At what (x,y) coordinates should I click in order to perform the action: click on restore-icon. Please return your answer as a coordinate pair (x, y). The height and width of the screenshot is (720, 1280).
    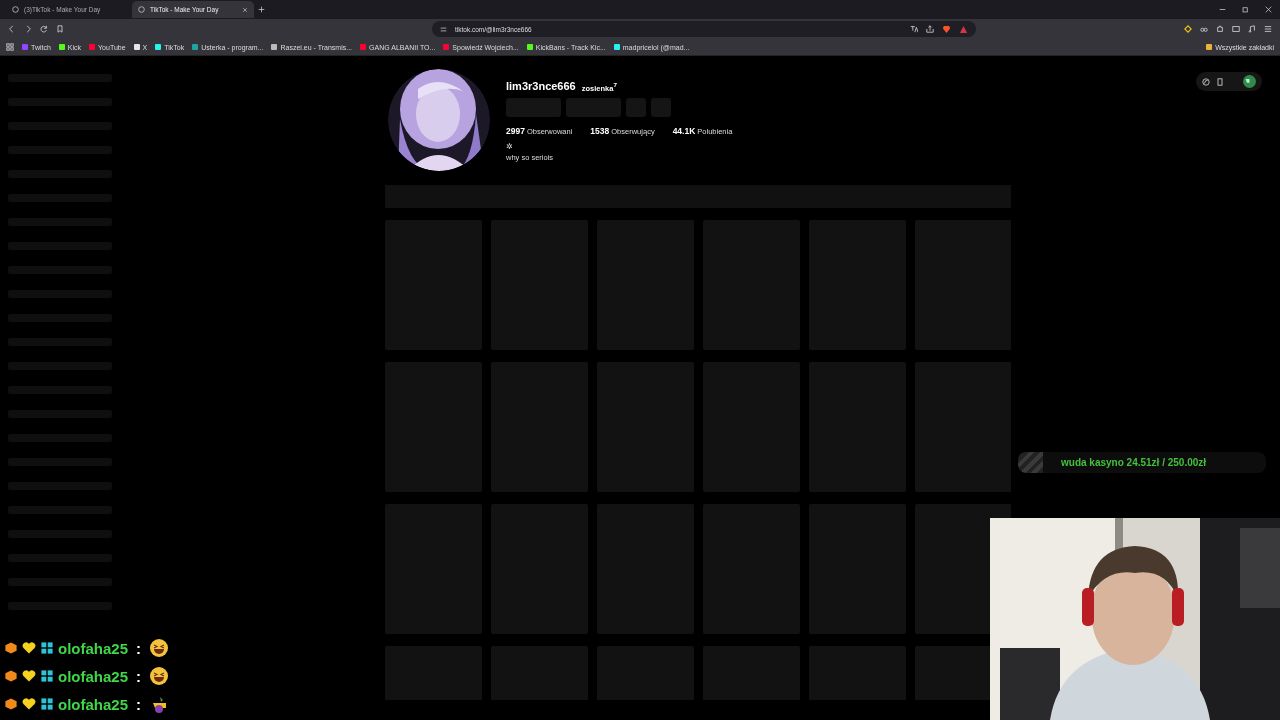
    Looking at the image, I should click on (1245, 9).